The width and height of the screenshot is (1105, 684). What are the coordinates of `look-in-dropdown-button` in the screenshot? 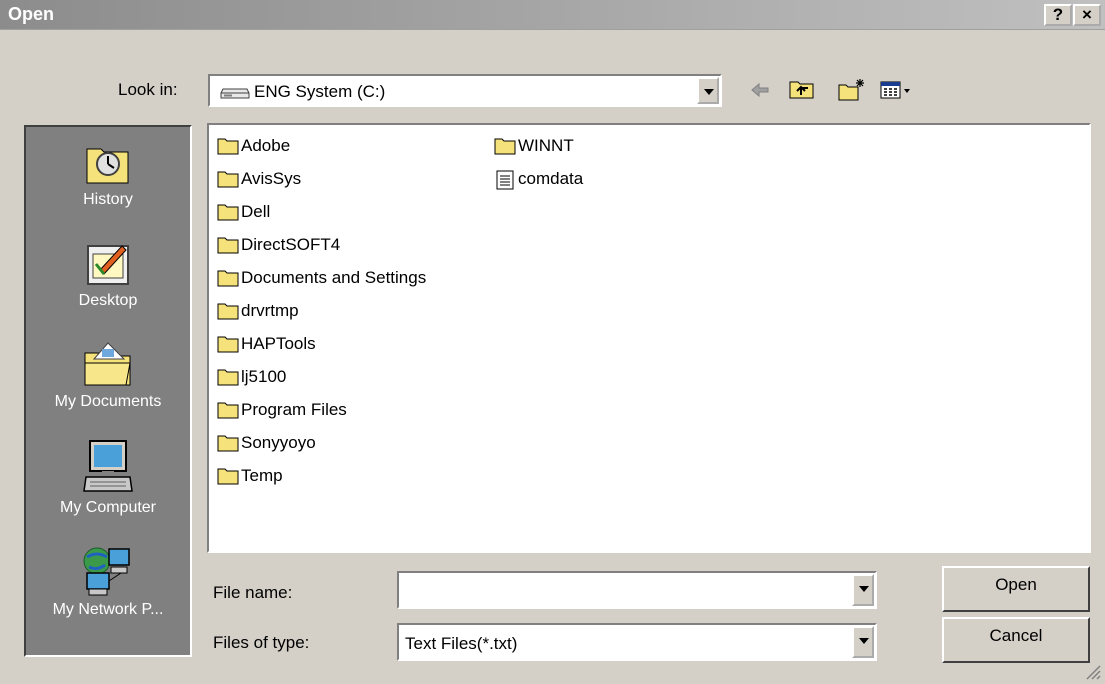 It's located at (708, 90).